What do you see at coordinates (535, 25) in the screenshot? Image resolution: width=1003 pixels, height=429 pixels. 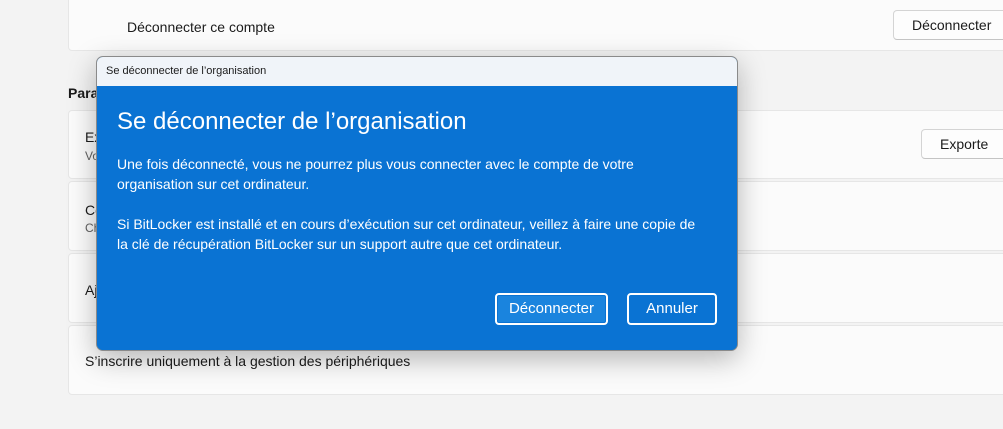 I see `disconnect-account-card: Déconnecter ce compte Déconnecter` at bounding box center [535, 25].